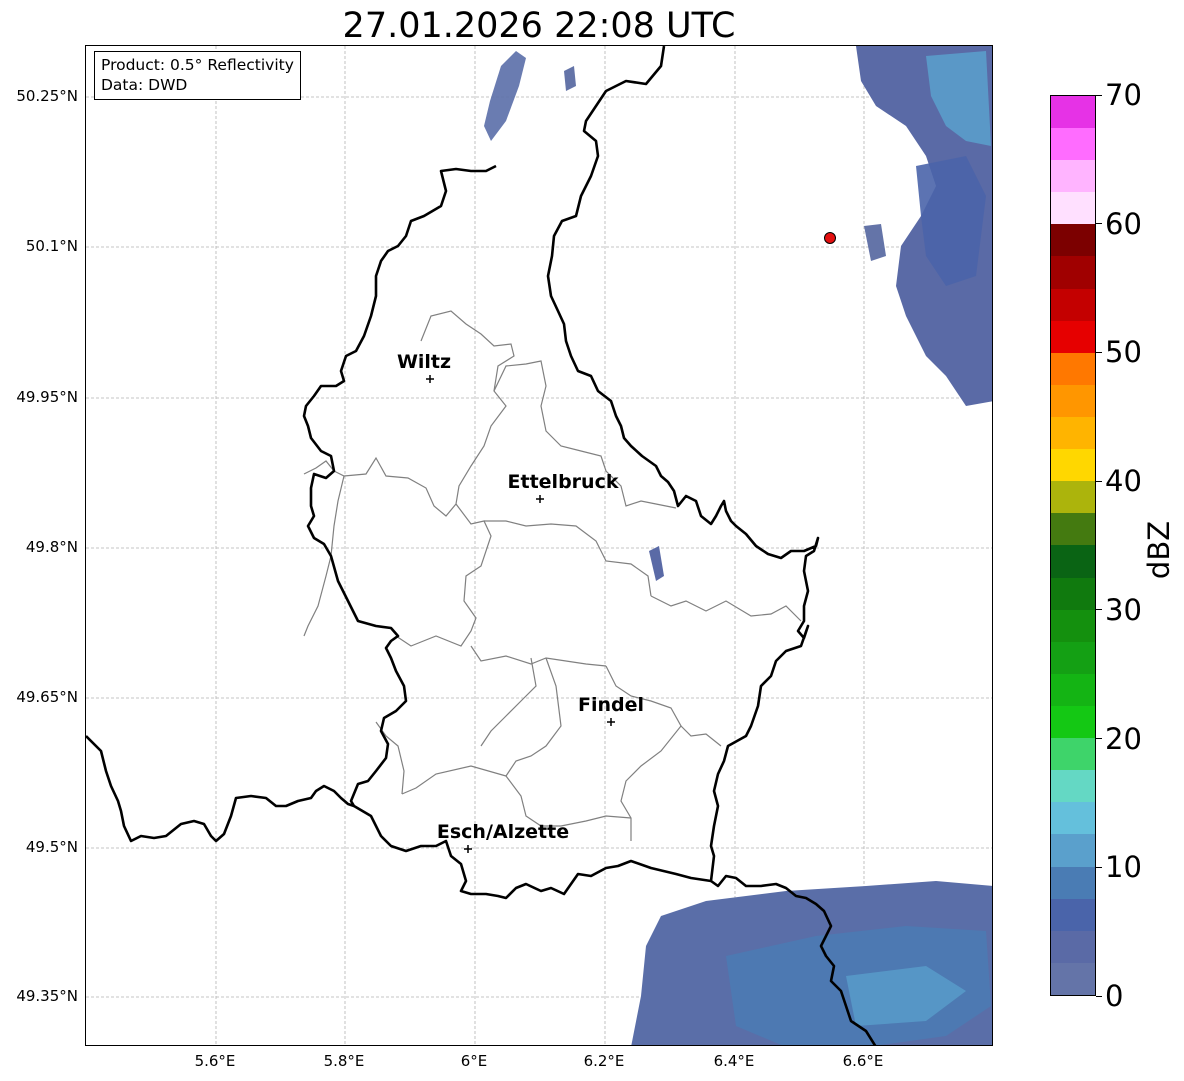 This screenshot has height=1081, width=1184. What do you see at coordinates (1123, 867) in the screenshot?
I see `colorbar-tick-label: 10` at bounding box center [1123, 867].